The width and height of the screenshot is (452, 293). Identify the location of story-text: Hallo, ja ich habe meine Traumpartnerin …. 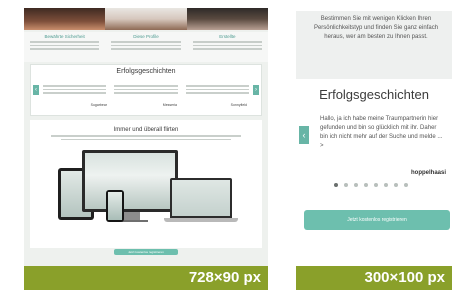
(381, 132).